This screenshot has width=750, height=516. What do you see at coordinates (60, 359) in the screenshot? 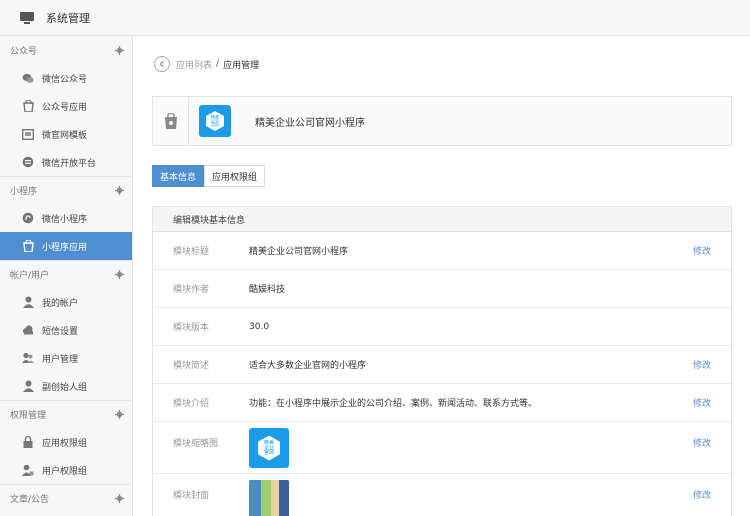
I see `sidebar-item-label: 用户管理` at bounding box center [60, 359].